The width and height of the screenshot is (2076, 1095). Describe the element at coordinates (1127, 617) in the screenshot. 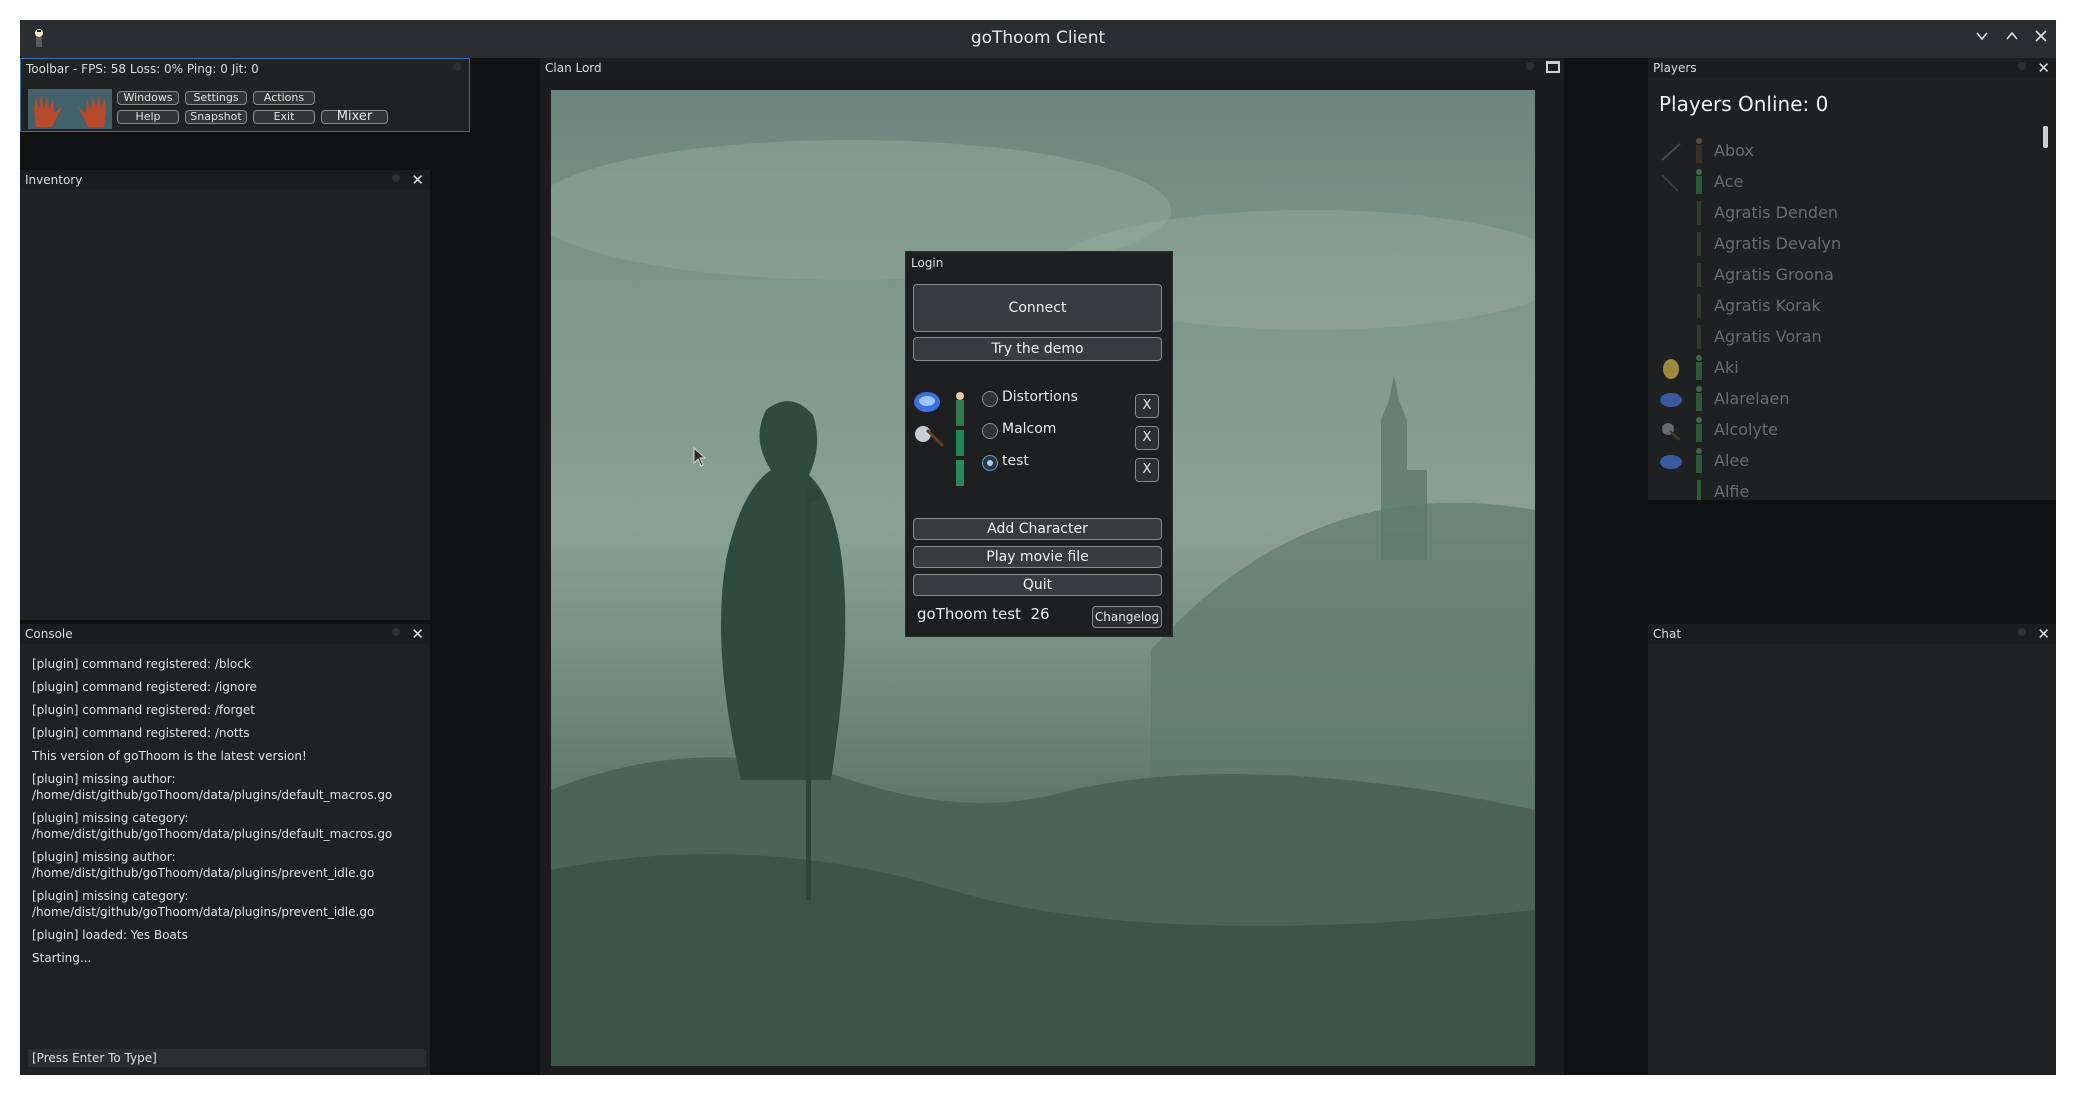

I see `changelog-button: Changelog` at that location.